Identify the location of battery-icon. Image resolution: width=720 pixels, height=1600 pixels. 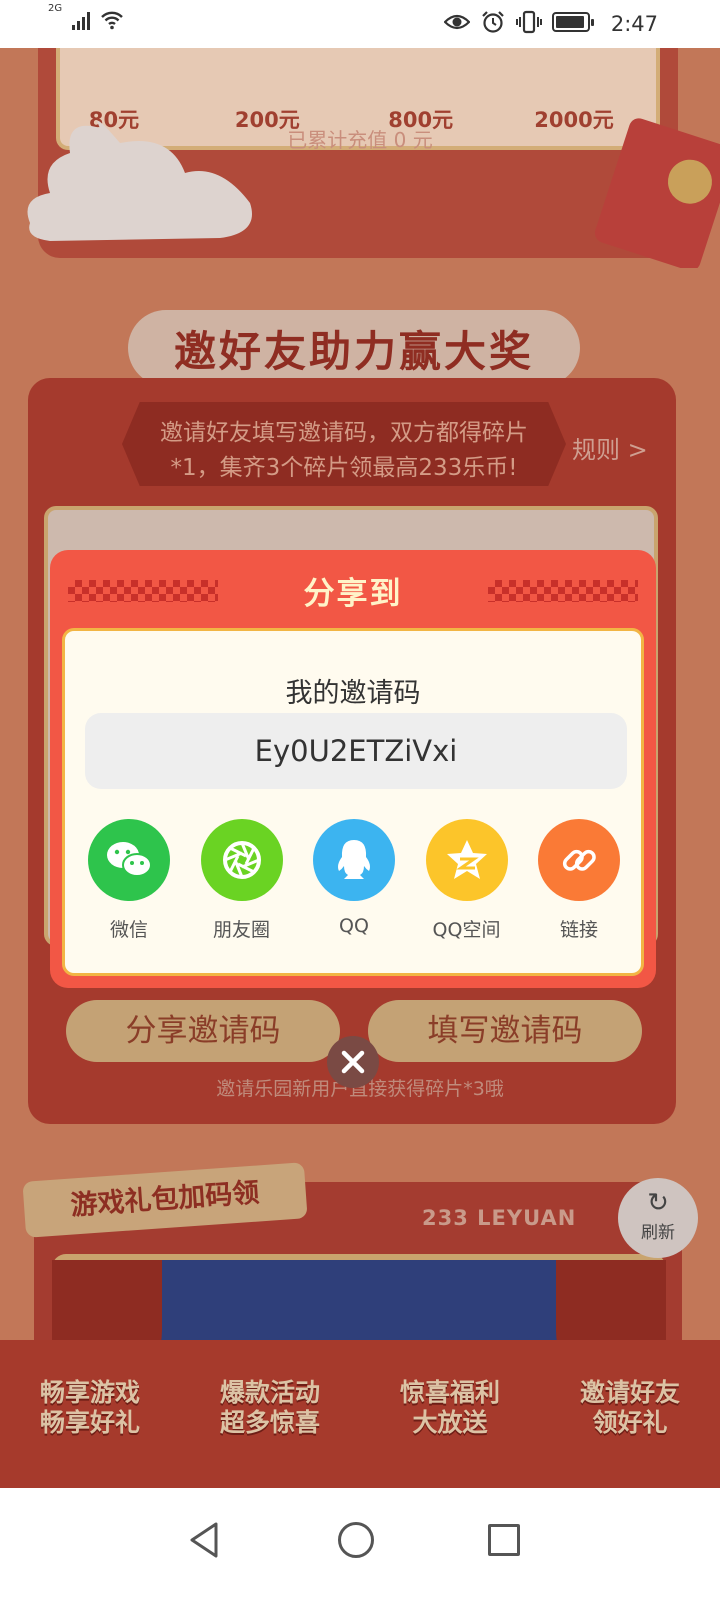
(573, 22).